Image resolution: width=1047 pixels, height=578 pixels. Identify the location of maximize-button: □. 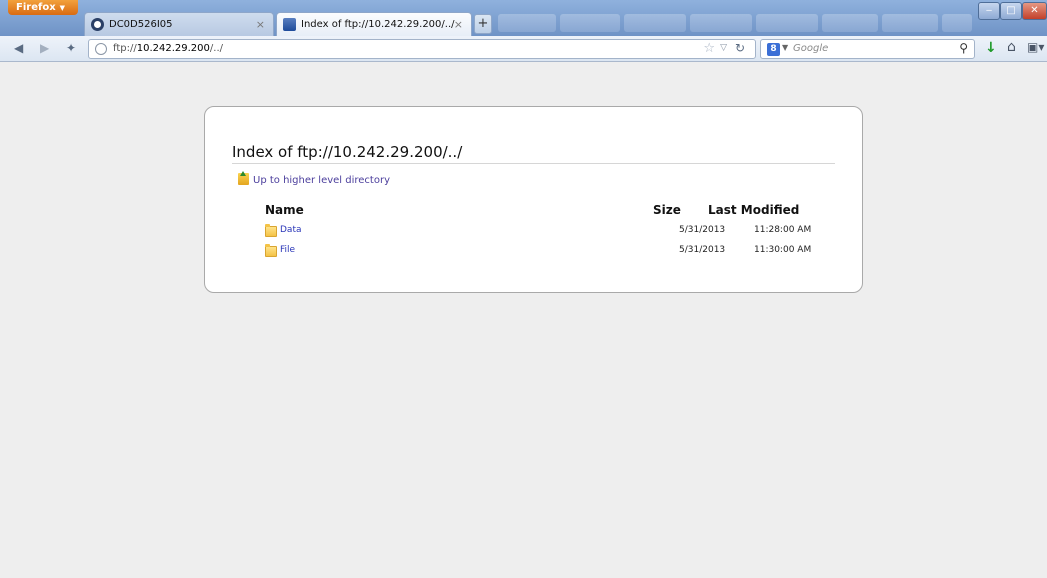
(1011, 11).